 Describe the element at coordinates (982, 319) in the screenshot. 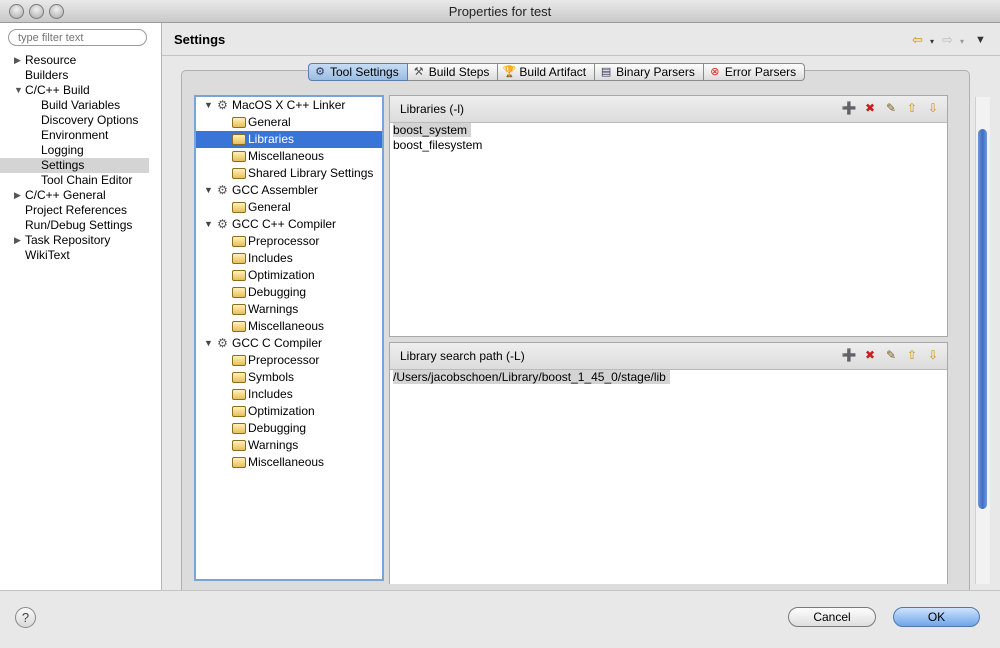

I see `scrollbar-thumb` at that location.